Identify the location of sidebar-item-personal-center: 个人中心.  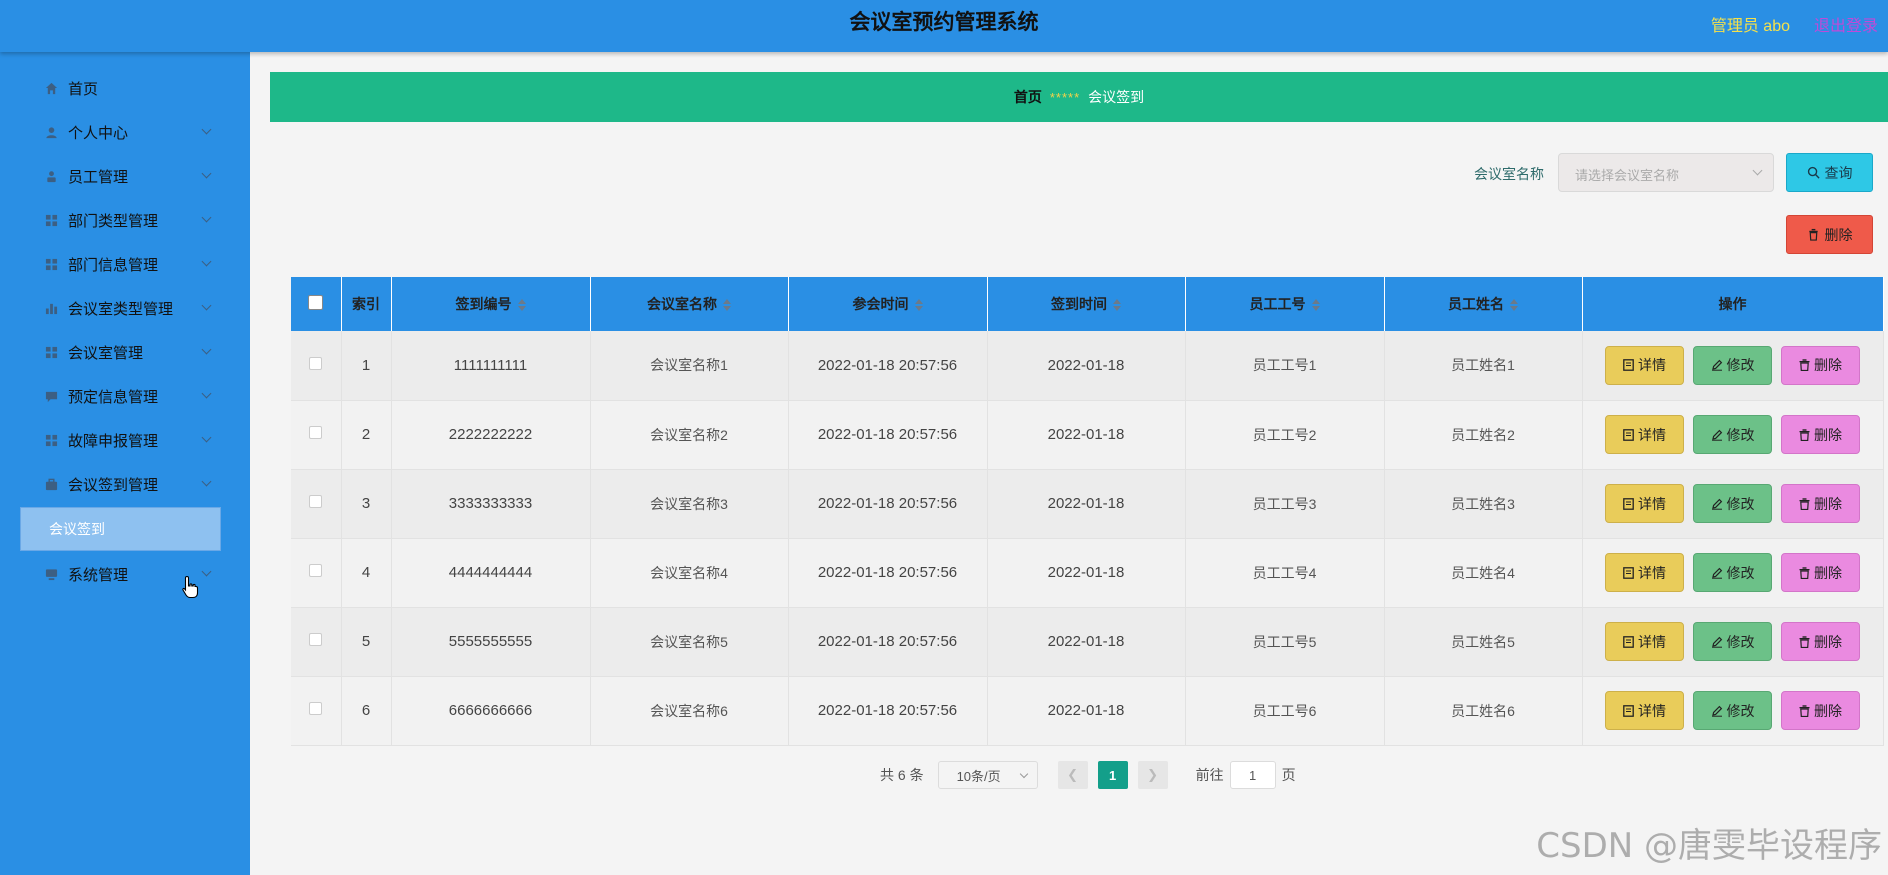
(125, 132).